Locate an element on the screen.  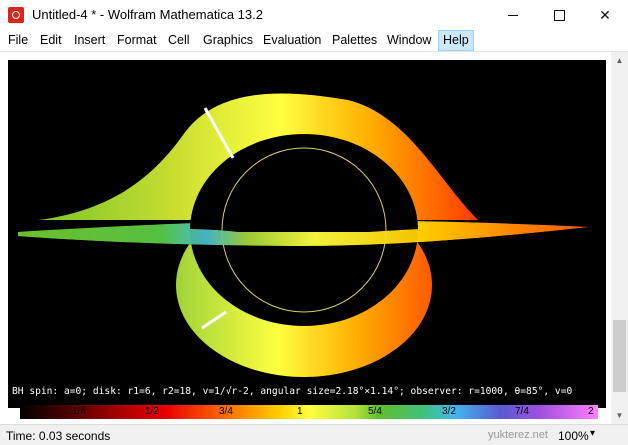
menu-evaluation: Evaluation is located at coordinates (292, 40).